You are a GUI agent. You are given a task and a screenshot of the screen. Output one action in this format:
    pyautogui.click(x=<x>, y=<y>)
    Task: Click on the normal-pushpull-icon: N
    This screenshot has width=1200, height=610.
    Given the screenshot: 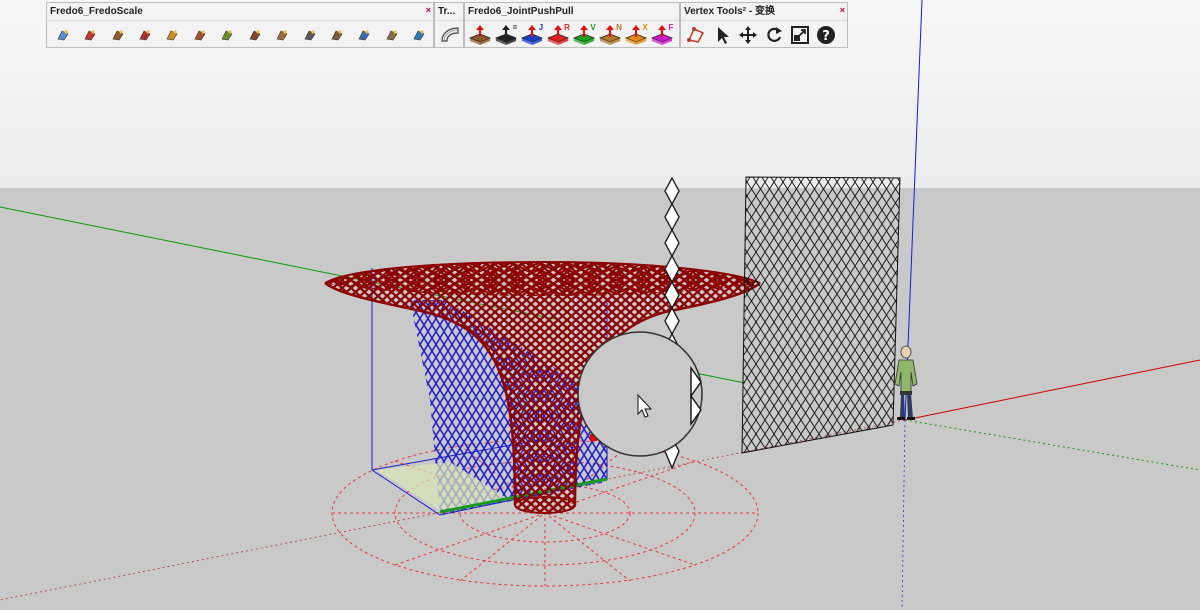 What is the action you would take?
    pyautogui.click(x=610, y=35)
    